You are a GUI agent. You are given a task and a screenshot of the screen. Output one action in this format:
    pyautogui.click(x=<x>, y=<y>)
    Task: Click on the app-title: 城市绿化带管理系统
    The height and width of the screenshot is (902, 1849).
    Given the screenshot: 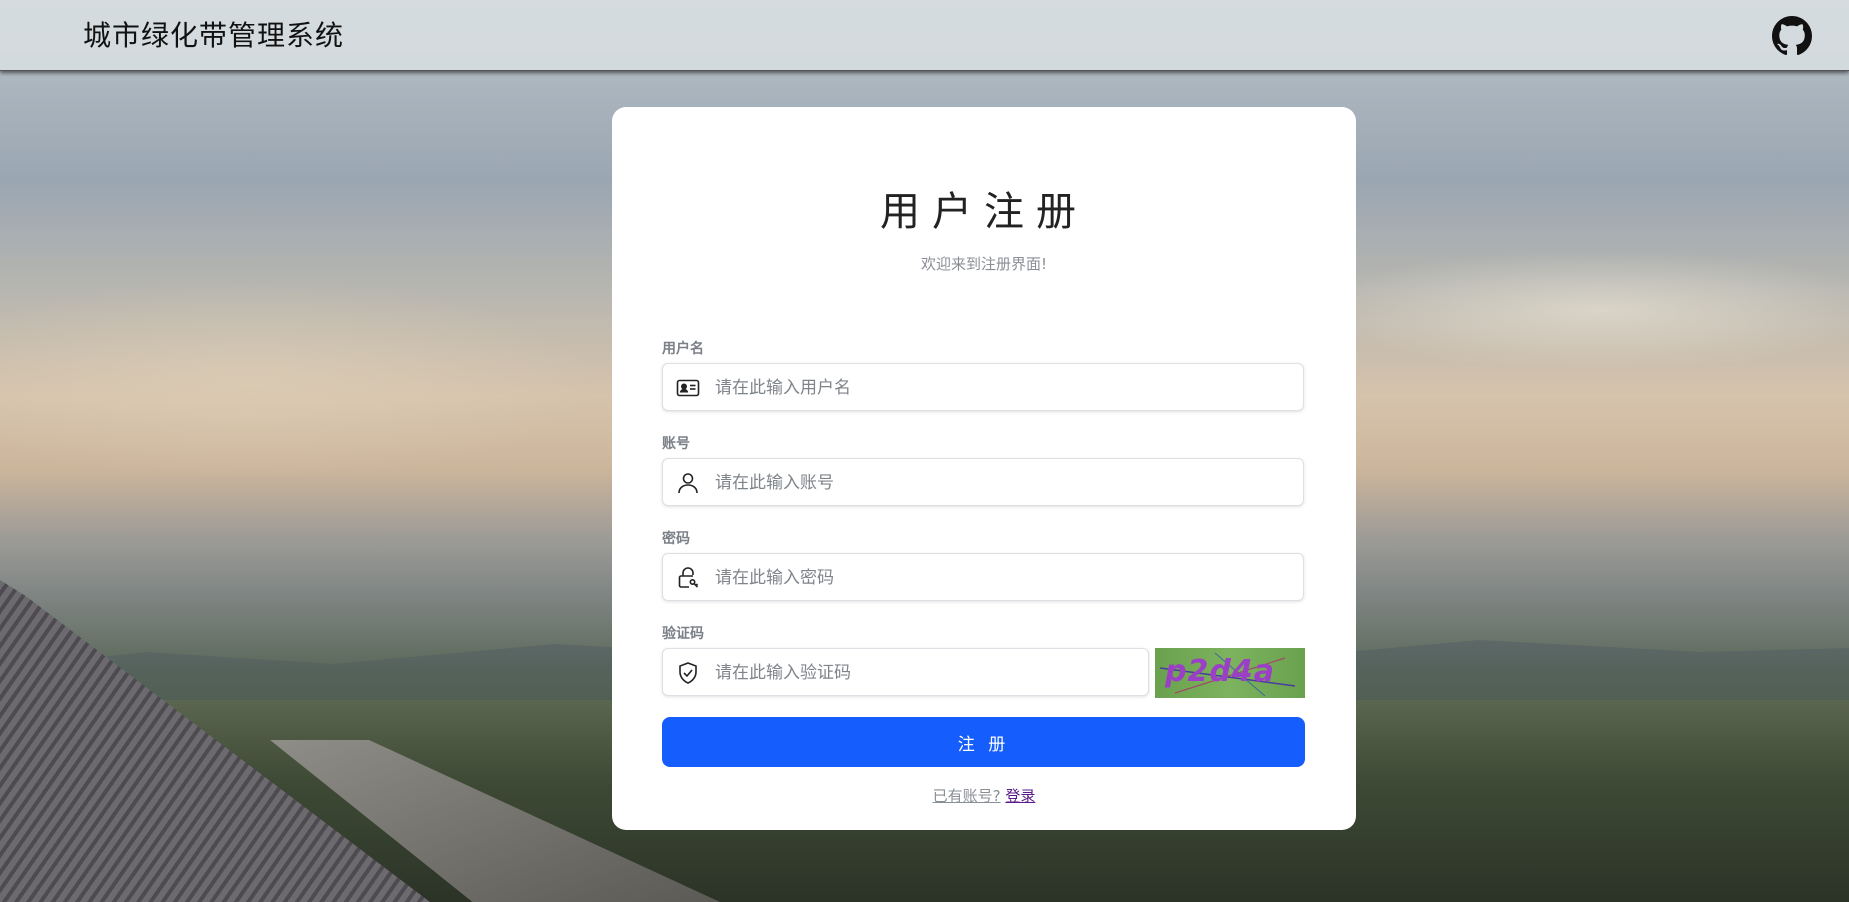 What is the action you would take?
    pyautogui.click(x=214, y=35)
    